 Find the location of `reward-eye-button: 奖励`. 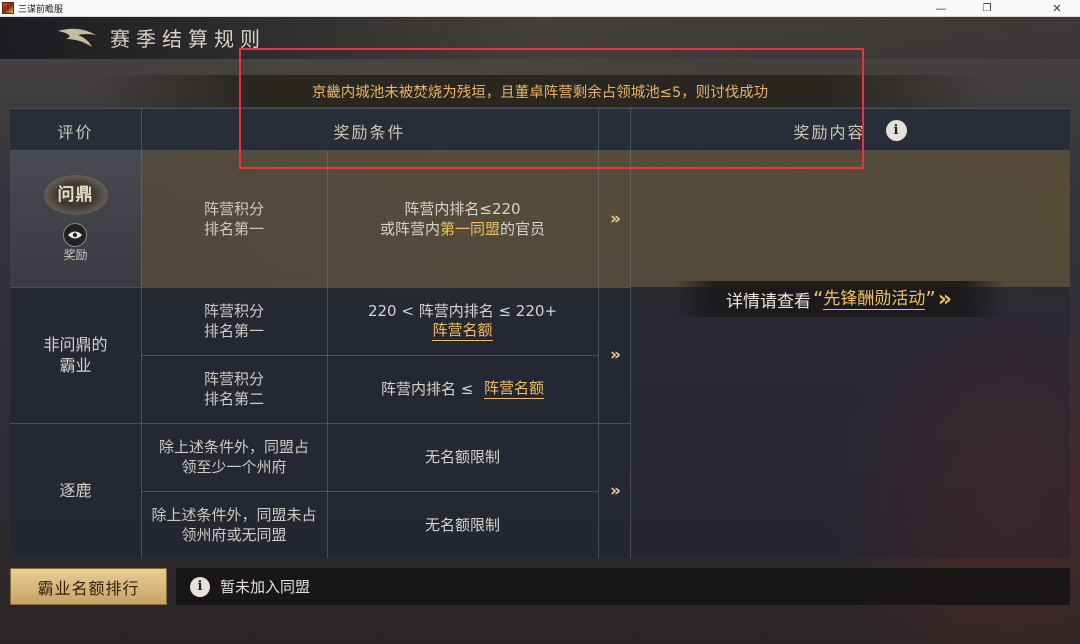

reward-eye-button: 奖励 is located at coordinates (75, 243).